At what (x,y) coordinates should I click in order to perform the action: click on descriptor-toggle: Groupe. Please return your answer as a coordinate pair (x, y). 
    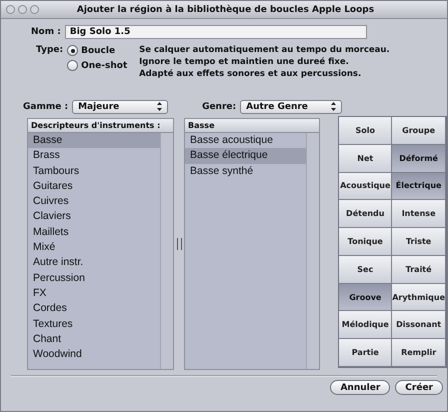
    Looking at the image, I should click on (419, 131).